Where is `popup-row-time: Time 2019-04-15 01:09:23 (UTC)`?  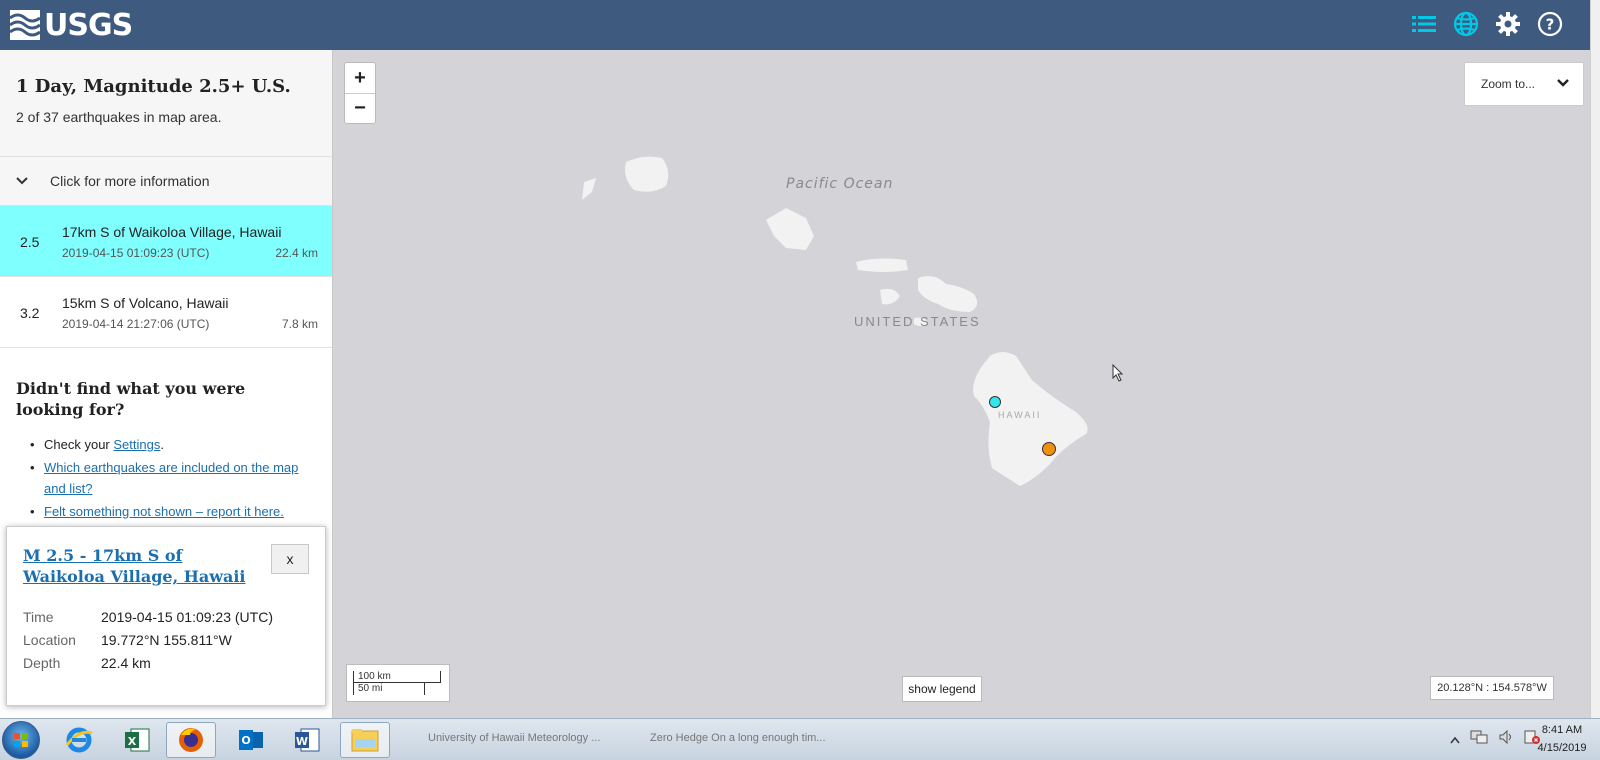 popup-row-time: Time 2019-04-15 01:09:23 (UTC) is located at coordinates (166, 620).